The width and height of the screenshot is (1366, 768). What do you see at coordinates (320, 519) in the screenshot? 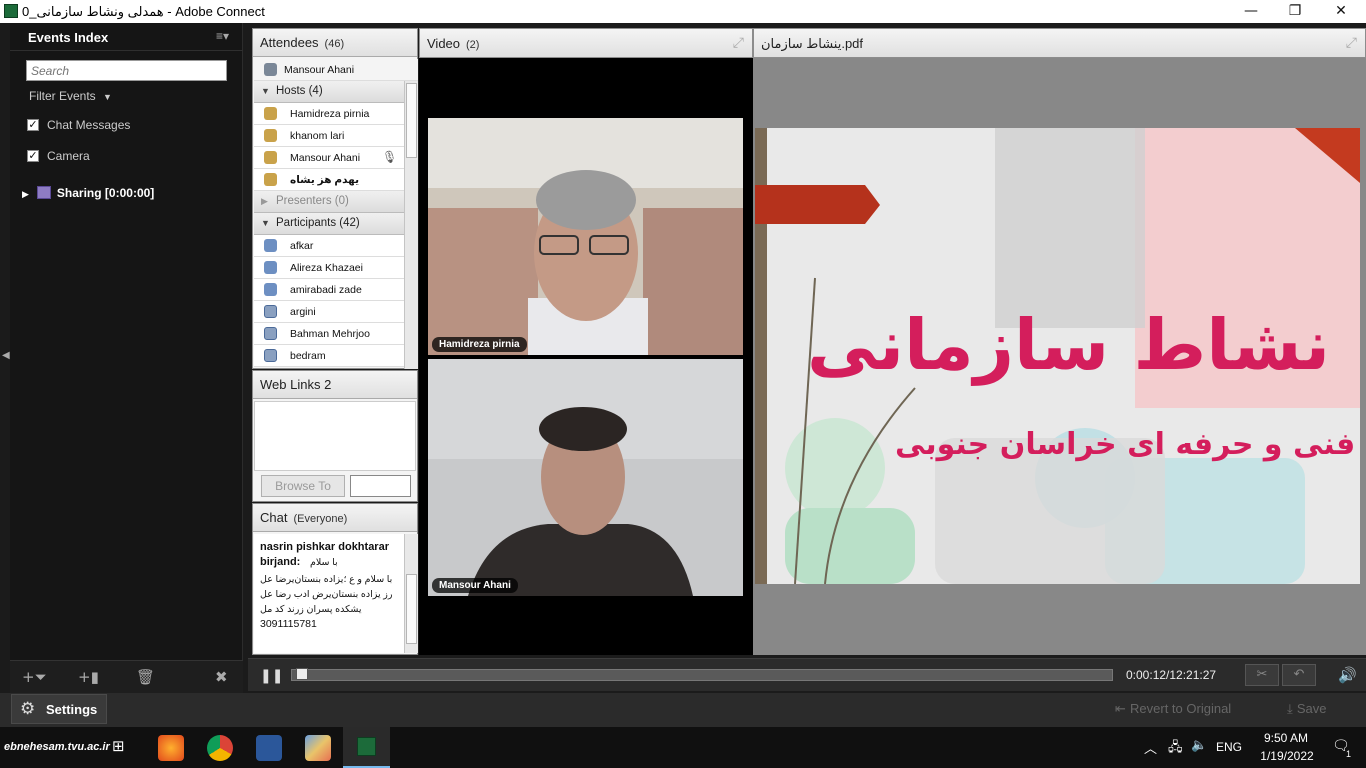
I see `chat-scope: (Everyone)` at bounding box center [320, 519].